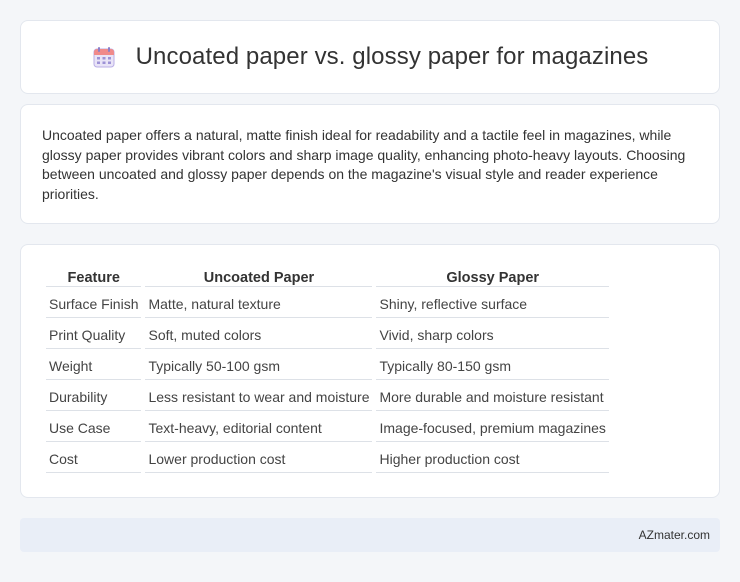  What do you see at coordinates (94, 458) in the screenshot?
I see `cell-feature: Cost` at bounding box center [94, 458].